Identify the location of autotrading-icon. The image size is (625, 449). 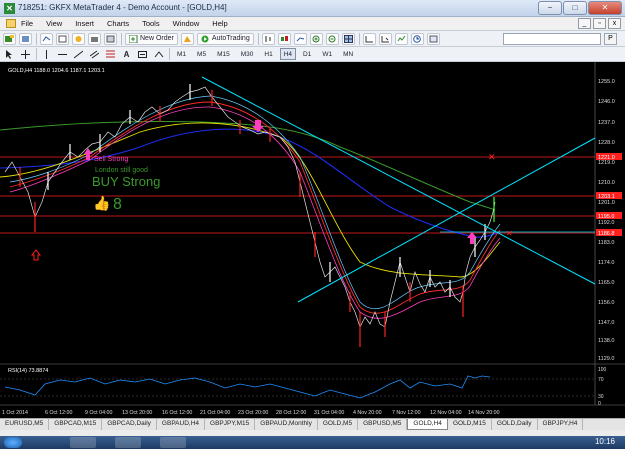
(205, 38).